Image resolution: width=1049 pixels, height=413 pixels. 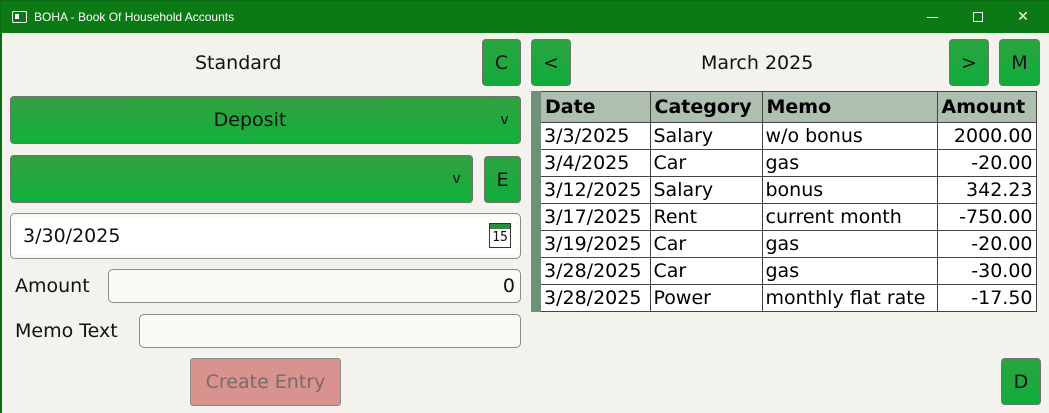 What do you see at coordinates (849, 298) in the screenshot?
I see `cell-memo: monthly flat rate` at bounding box center [849, 298].